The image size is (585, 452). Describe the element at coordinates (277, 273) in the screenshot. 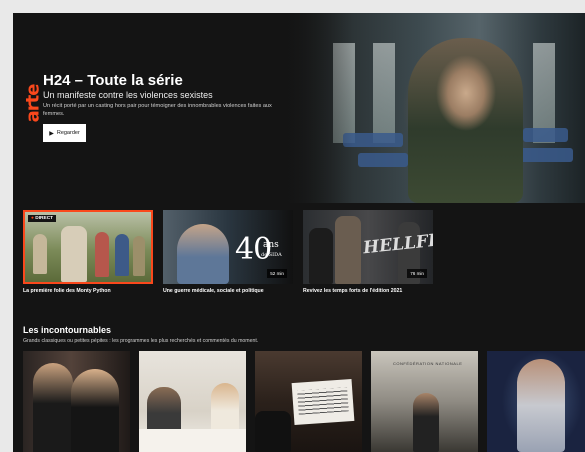

I see `duration-badge: 52 min` at that location.